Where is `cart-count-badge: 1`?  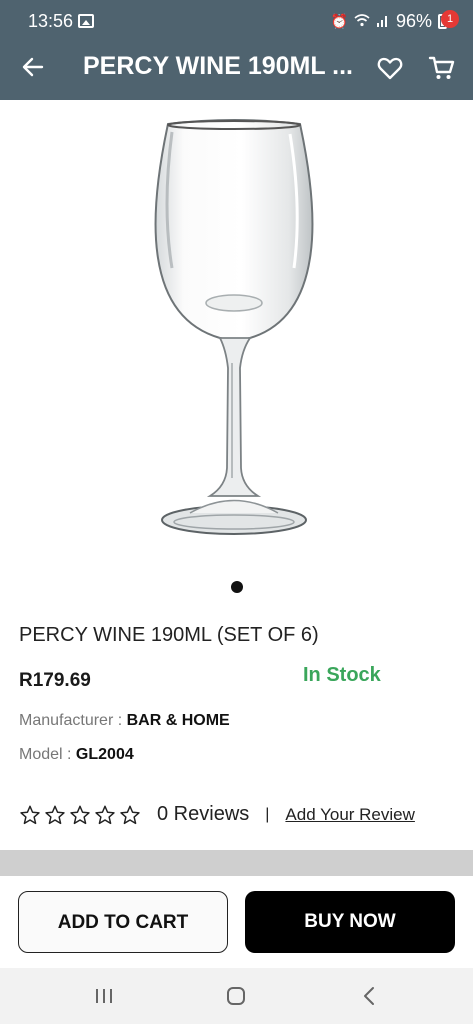
cart-count-badge: 1 is located at coordinates (450, 19).